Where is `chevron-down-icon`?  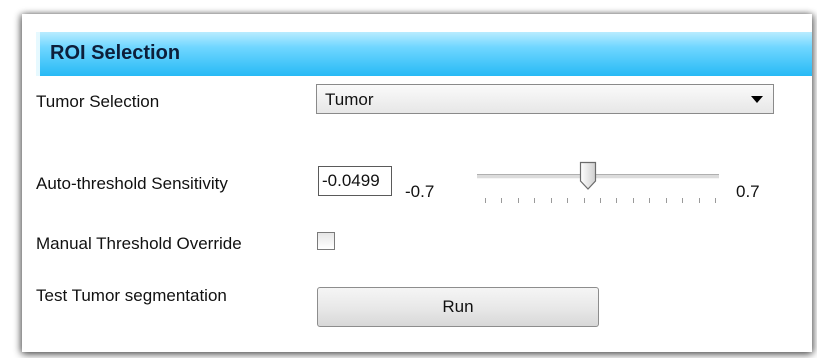 chevron-down-icon is located at coordinates (757, 99).